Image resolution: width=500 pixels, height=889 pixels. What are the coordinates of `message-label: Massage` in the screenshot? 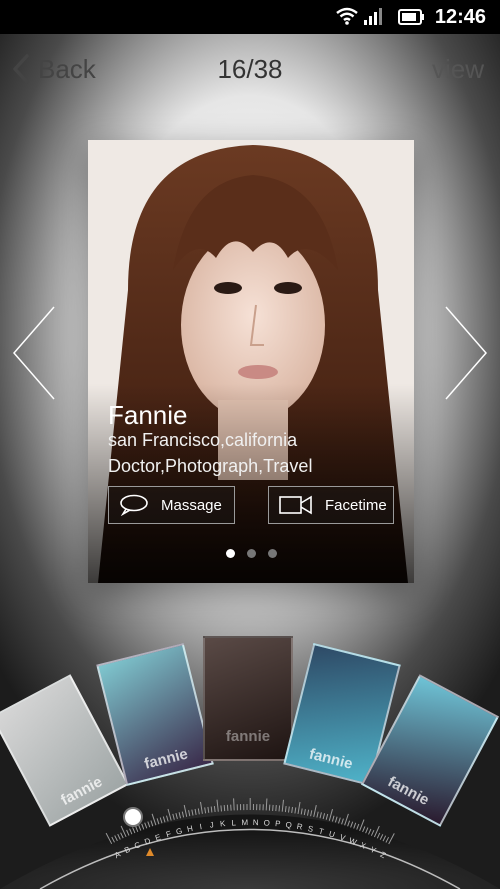 It's located at (191, 505).